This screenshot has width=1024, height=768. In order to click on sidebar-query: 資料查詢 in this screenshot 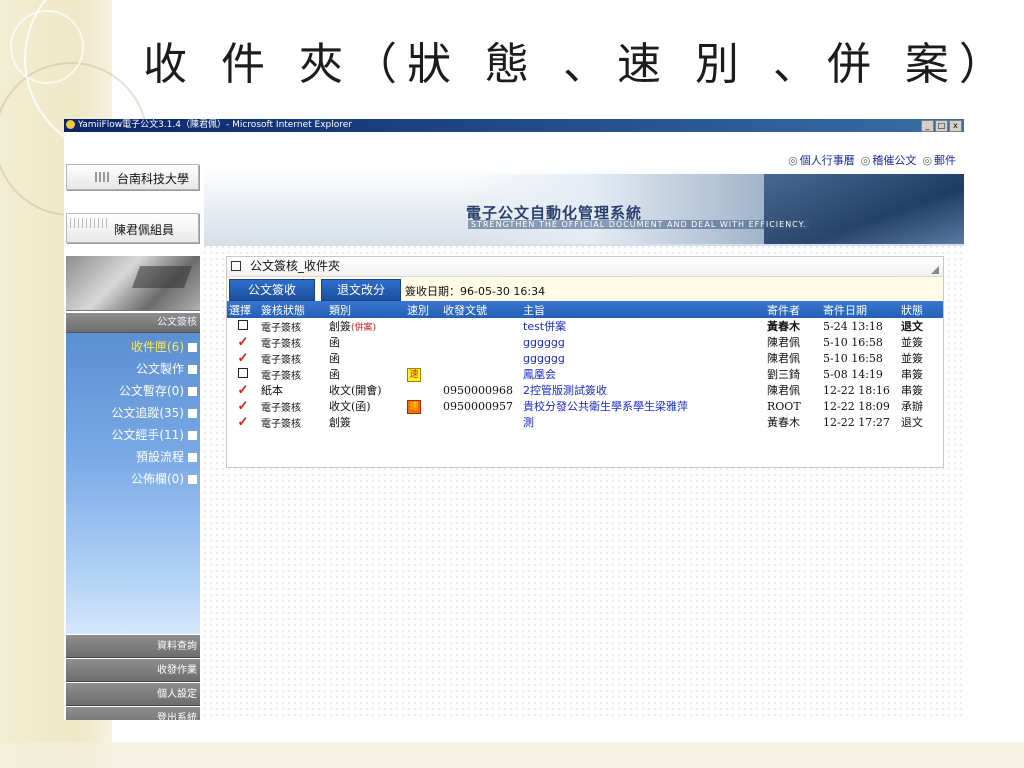, I will do `click(133, 646)`.